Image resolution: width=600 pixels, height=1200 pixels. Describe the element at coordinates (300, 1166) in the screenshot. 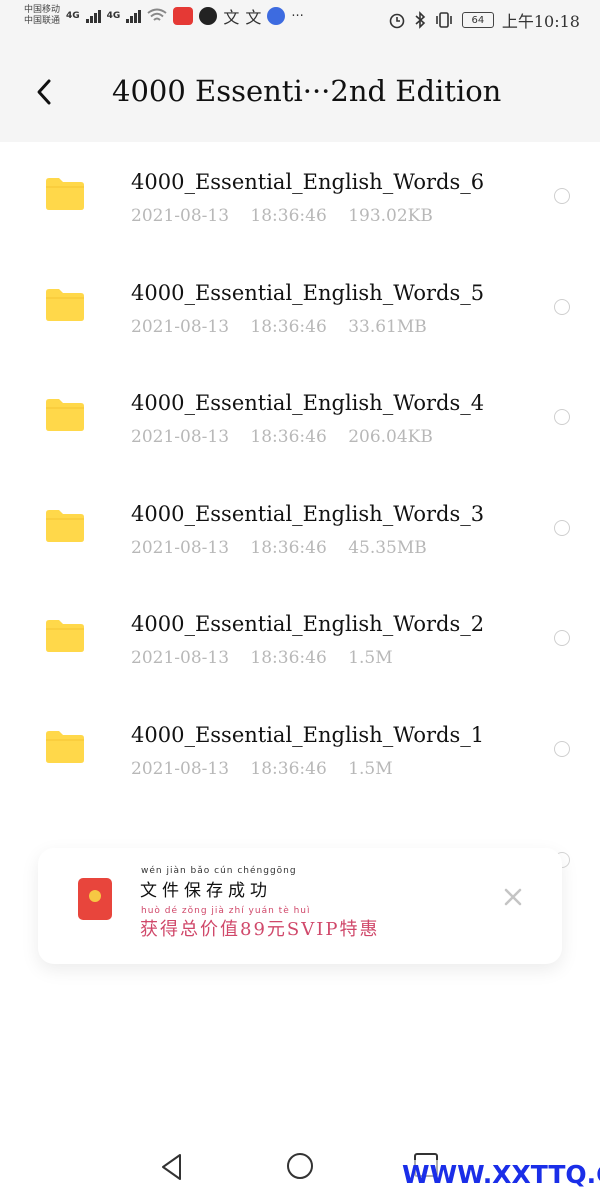

I see `nav-home-icon` at that location.